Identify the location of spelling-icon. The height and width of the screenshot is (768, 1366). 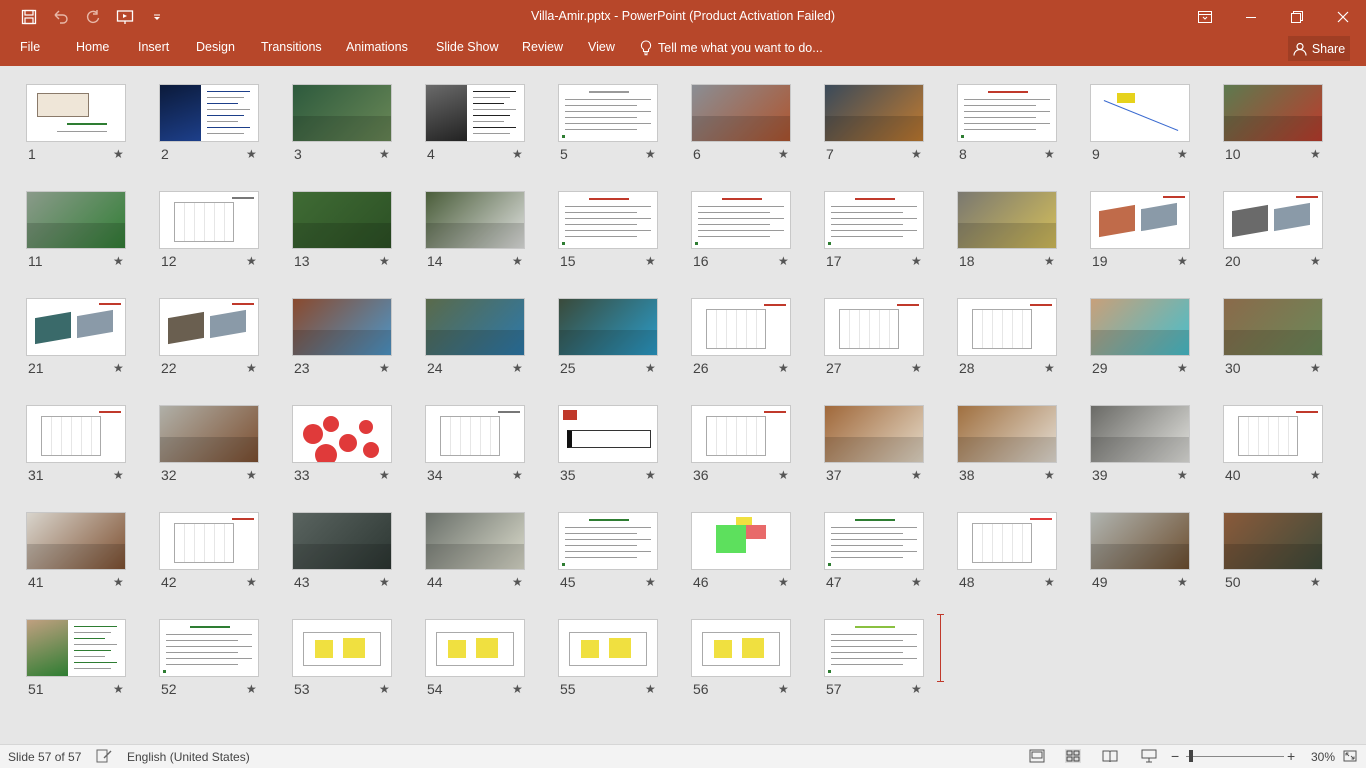
(104, 756).